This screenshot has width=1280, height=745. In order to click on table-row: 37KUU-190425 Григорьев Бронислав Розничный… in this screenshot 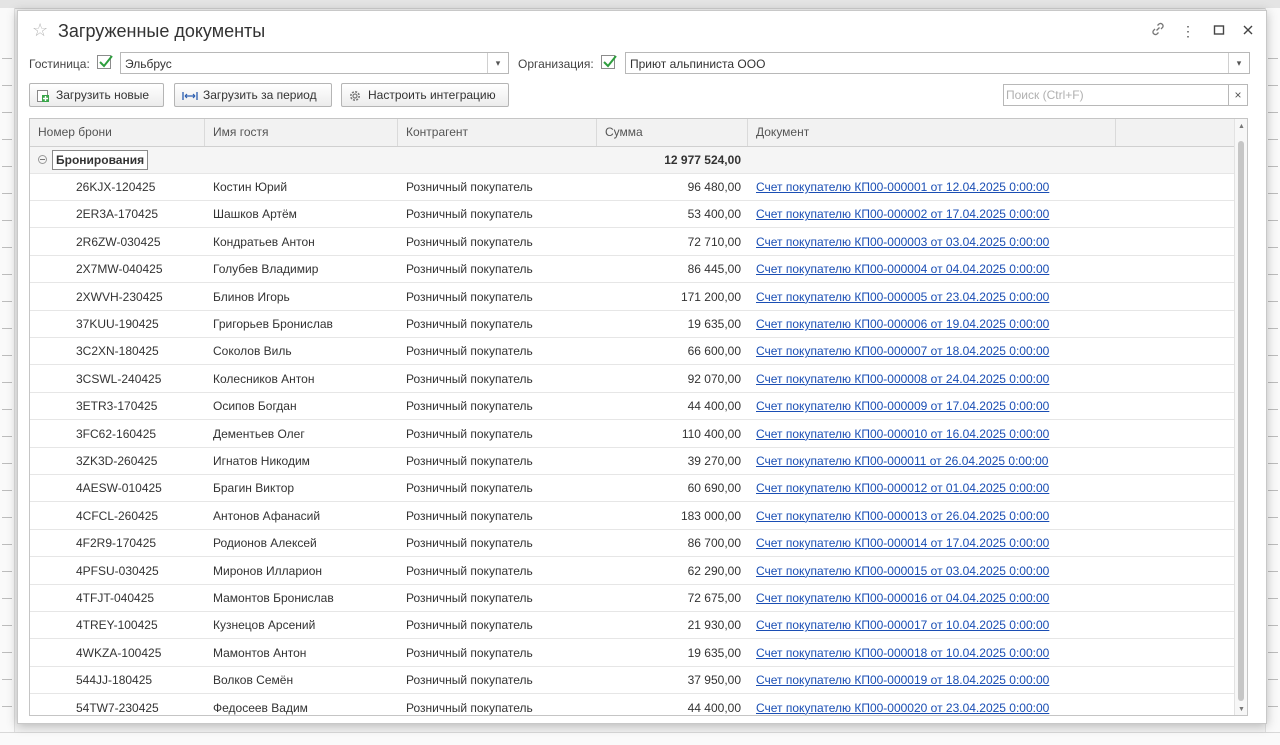, I will do `click(632, 324)`.